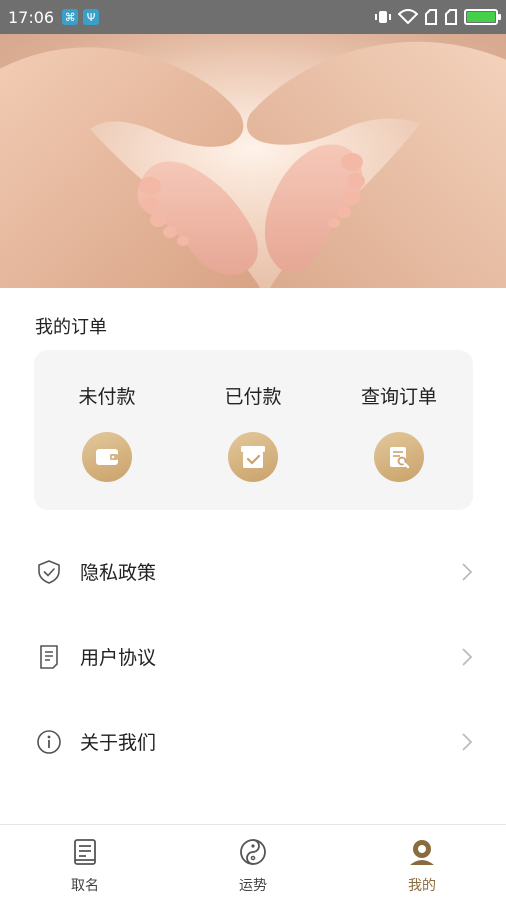  I want to click on status-time: 17:06, so click(31, 17).